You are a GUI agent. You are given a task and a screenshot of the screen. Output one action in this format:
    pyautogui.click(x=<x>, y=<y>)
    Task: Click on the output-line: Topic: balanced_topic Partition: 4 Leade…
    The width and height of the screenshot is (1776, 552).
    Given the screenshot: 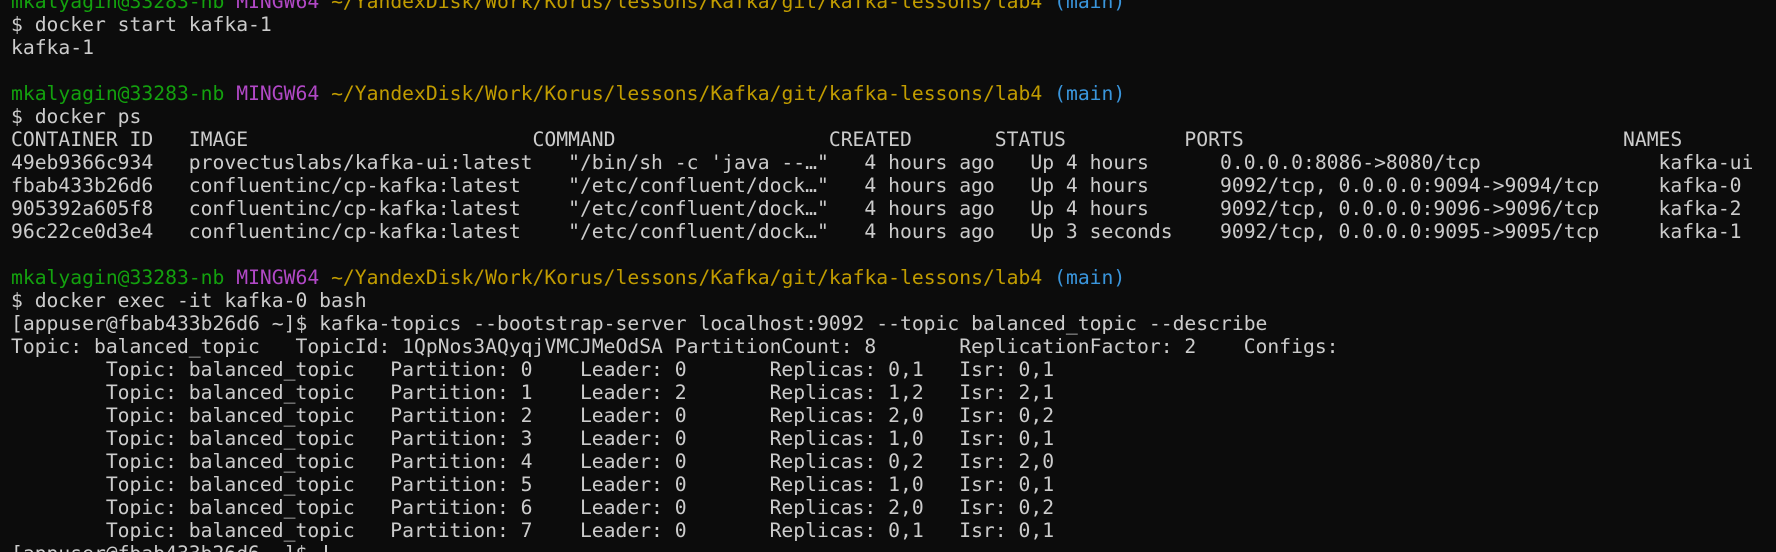 What is the action you would take?
    pyautogui.click(x=893, y=461)
    